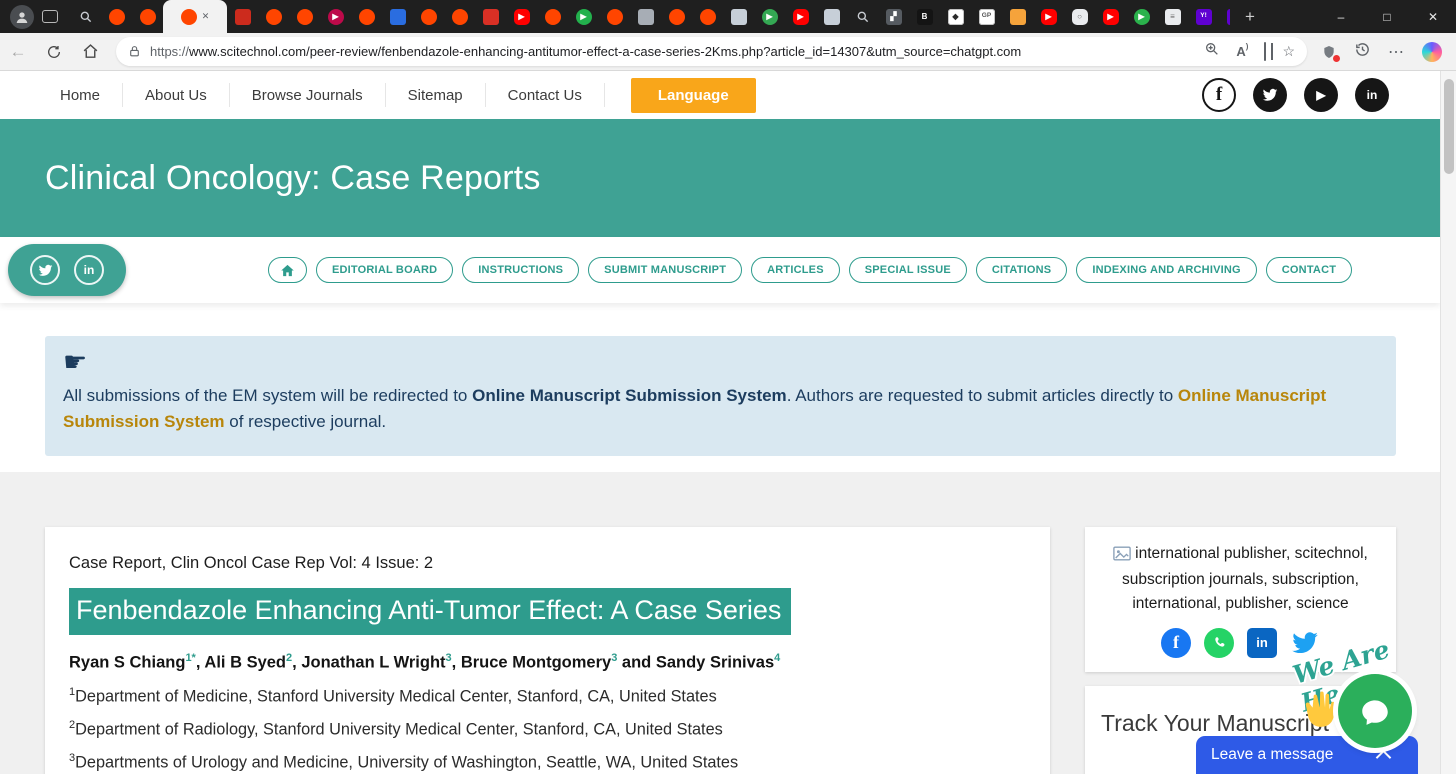 This screenshot has width=1456, height=774. Describe the element at coordinates (1362, 52) in the screenshot. I see `history-button` at that location.